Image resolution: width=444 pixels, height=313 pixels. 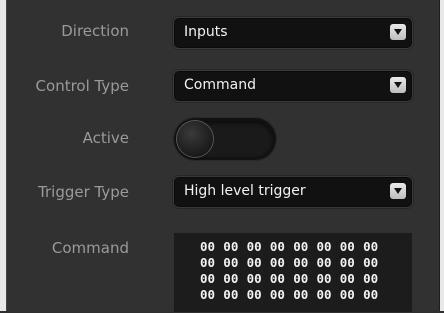 What do you see at coordinates (95, 31) in the screenshot?
I see `direction-label: Direction` at bounding box center [95, 31].